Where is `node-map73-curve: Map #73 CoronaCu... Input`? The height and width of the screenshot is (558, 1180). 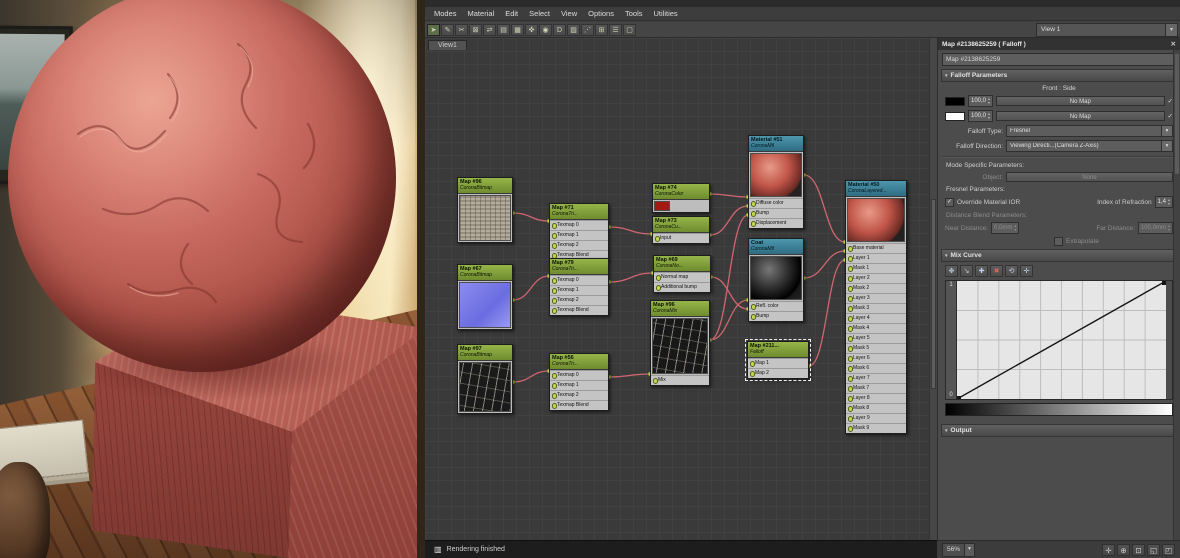
node-map73-curve: Map #73 CoronaCu... Input is located at coordinates (681, 230).